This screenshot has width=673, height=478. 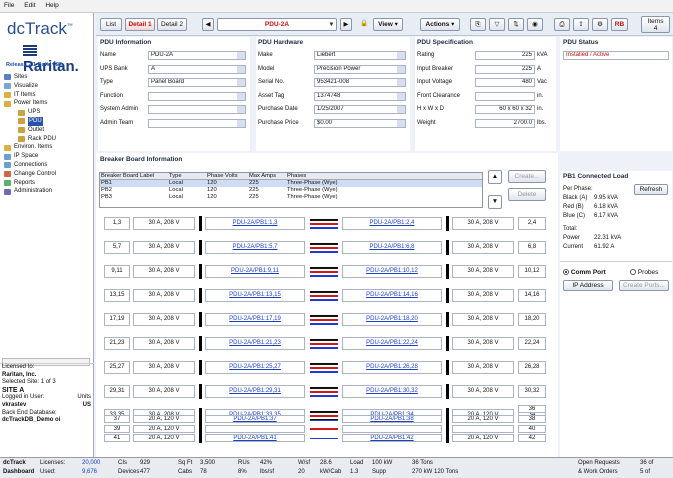 What do you see at coordinates (255, 319) in the screenshot?
I see `breaker-link-left: PDU-2A/PB1:17,19` at bounding box center [255, 319].